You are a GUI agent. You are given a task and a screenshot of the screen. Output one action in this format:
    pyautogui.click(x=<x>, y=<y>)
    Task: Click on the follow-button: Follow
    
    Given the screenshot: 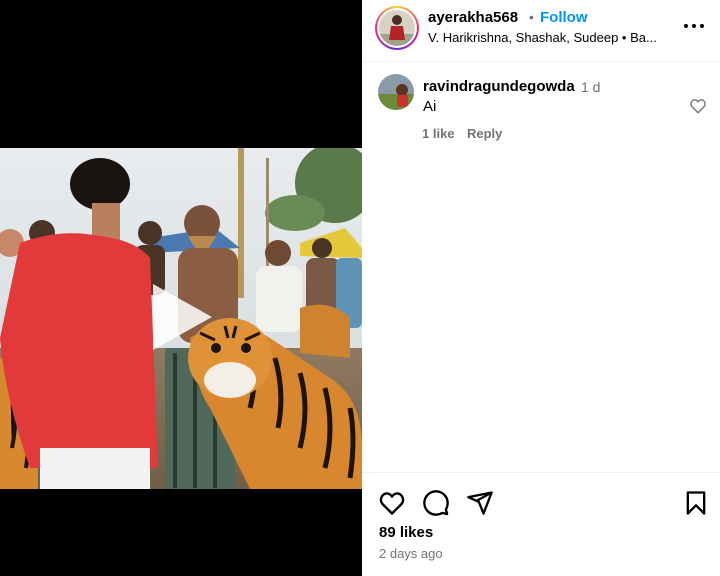 What is the action you would take?
    pyautogui.click(x=564, y=17)
    